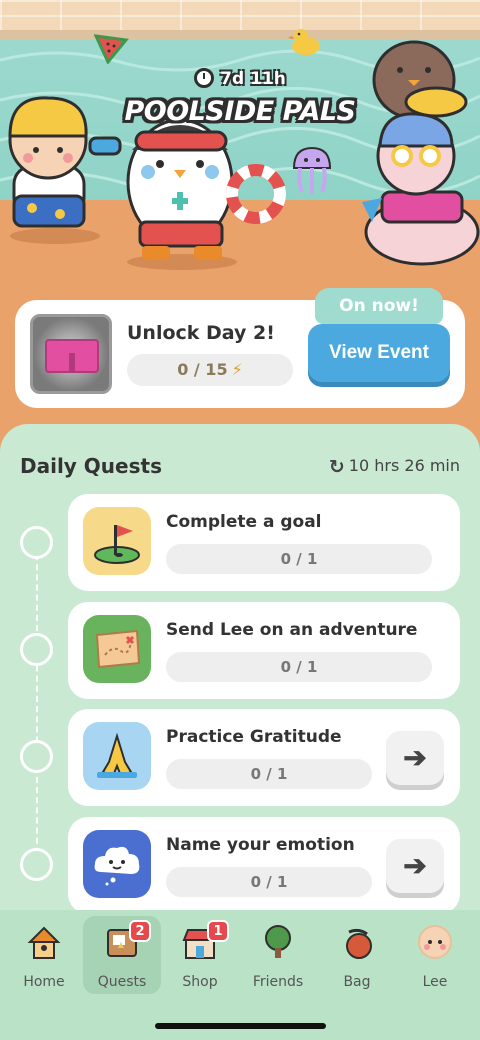 Image resolution: width=480 pixels, height=1040 pixels. I want to click on quest-name: Complete a goal, so click(244, 522).